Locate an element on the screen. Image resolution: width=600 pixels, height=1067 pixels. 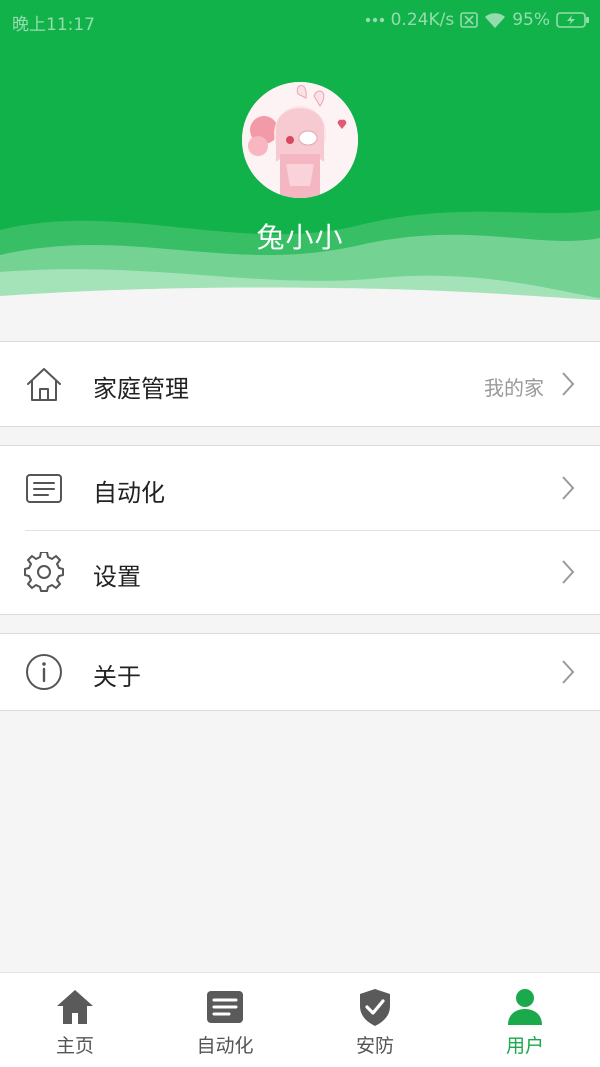
tab-label: 自动化 is located at coordinates (225, 1046).